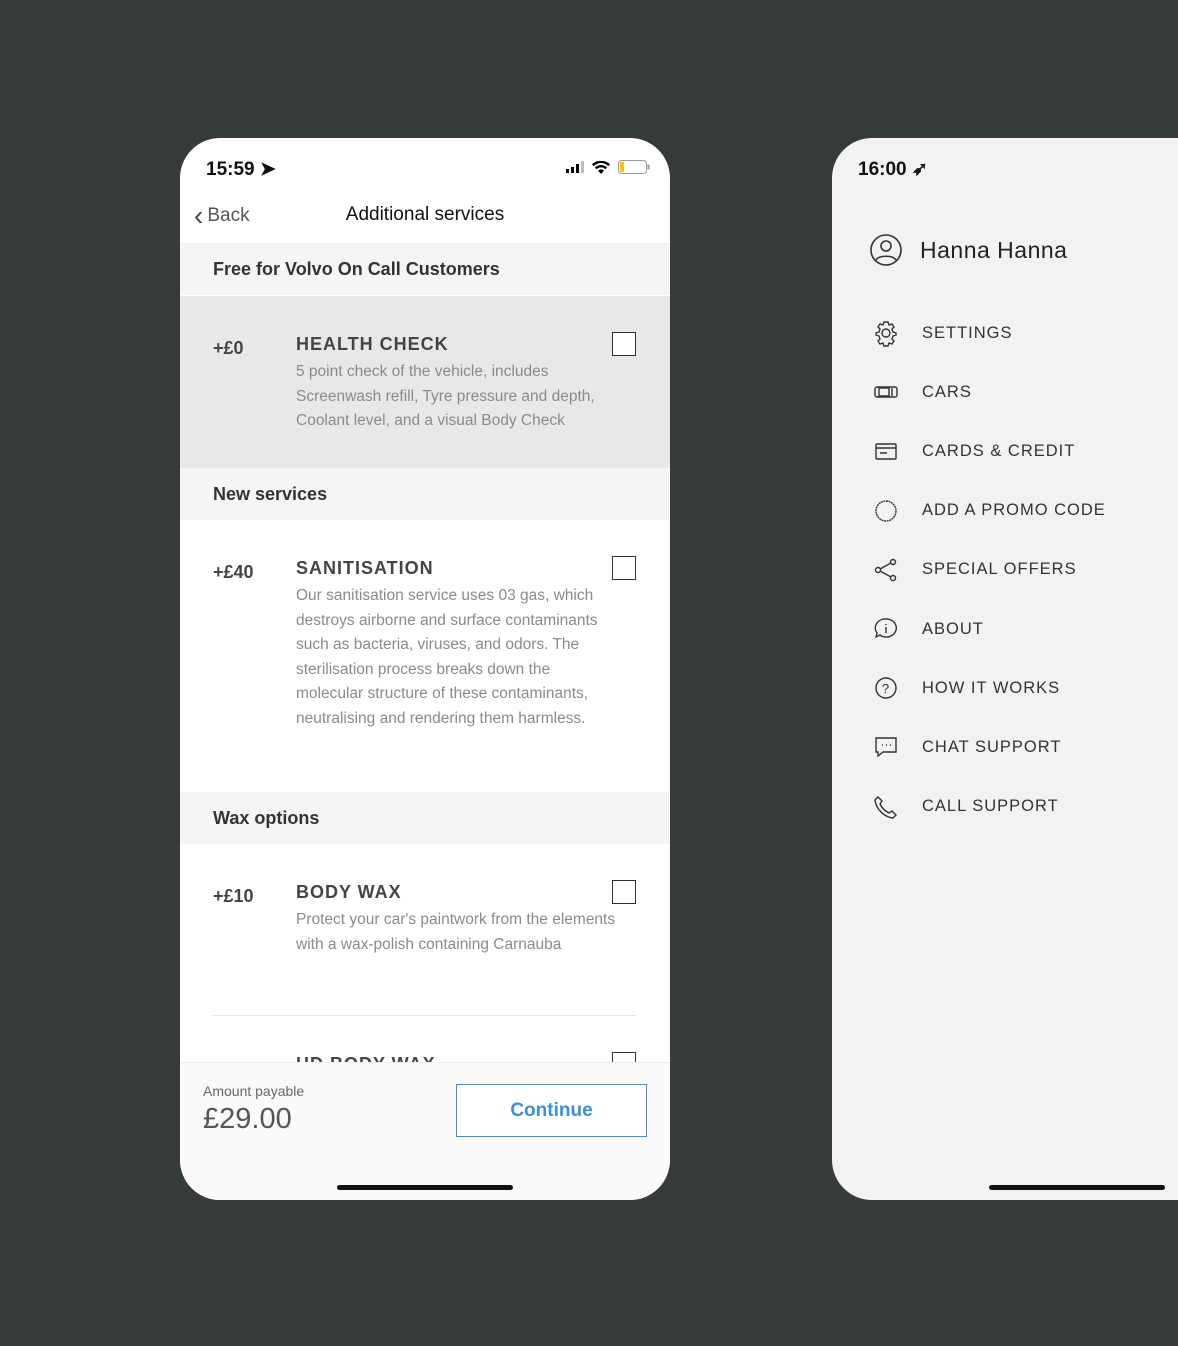 The image size is (1178, 1346). I want to click on menu-item-add-a-promo-code: ADD A PROMO CODE, so click(989, 511).